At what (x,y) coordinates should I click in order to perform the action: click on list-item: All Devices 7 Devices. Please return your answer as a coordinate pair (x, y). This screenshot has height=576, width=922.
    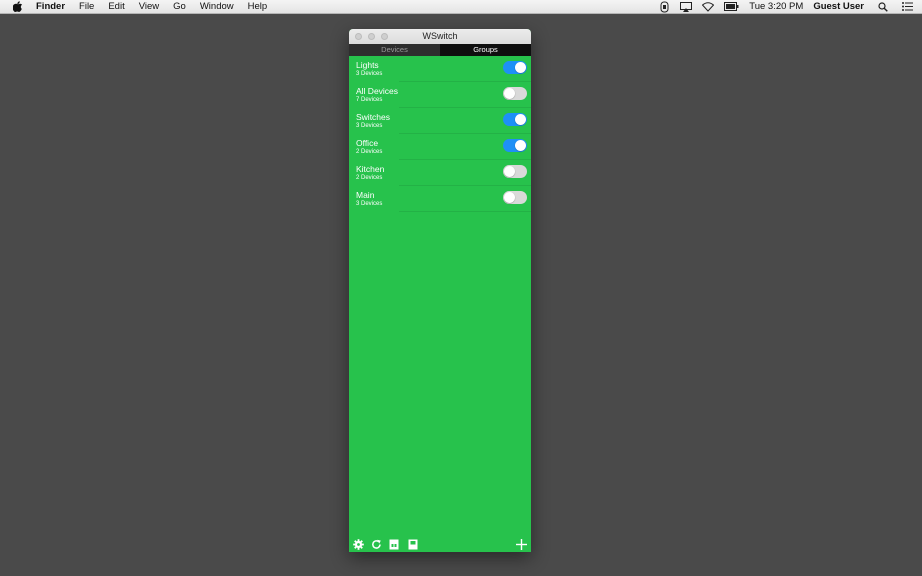
    Looking at the image, I should click on (440, 95).